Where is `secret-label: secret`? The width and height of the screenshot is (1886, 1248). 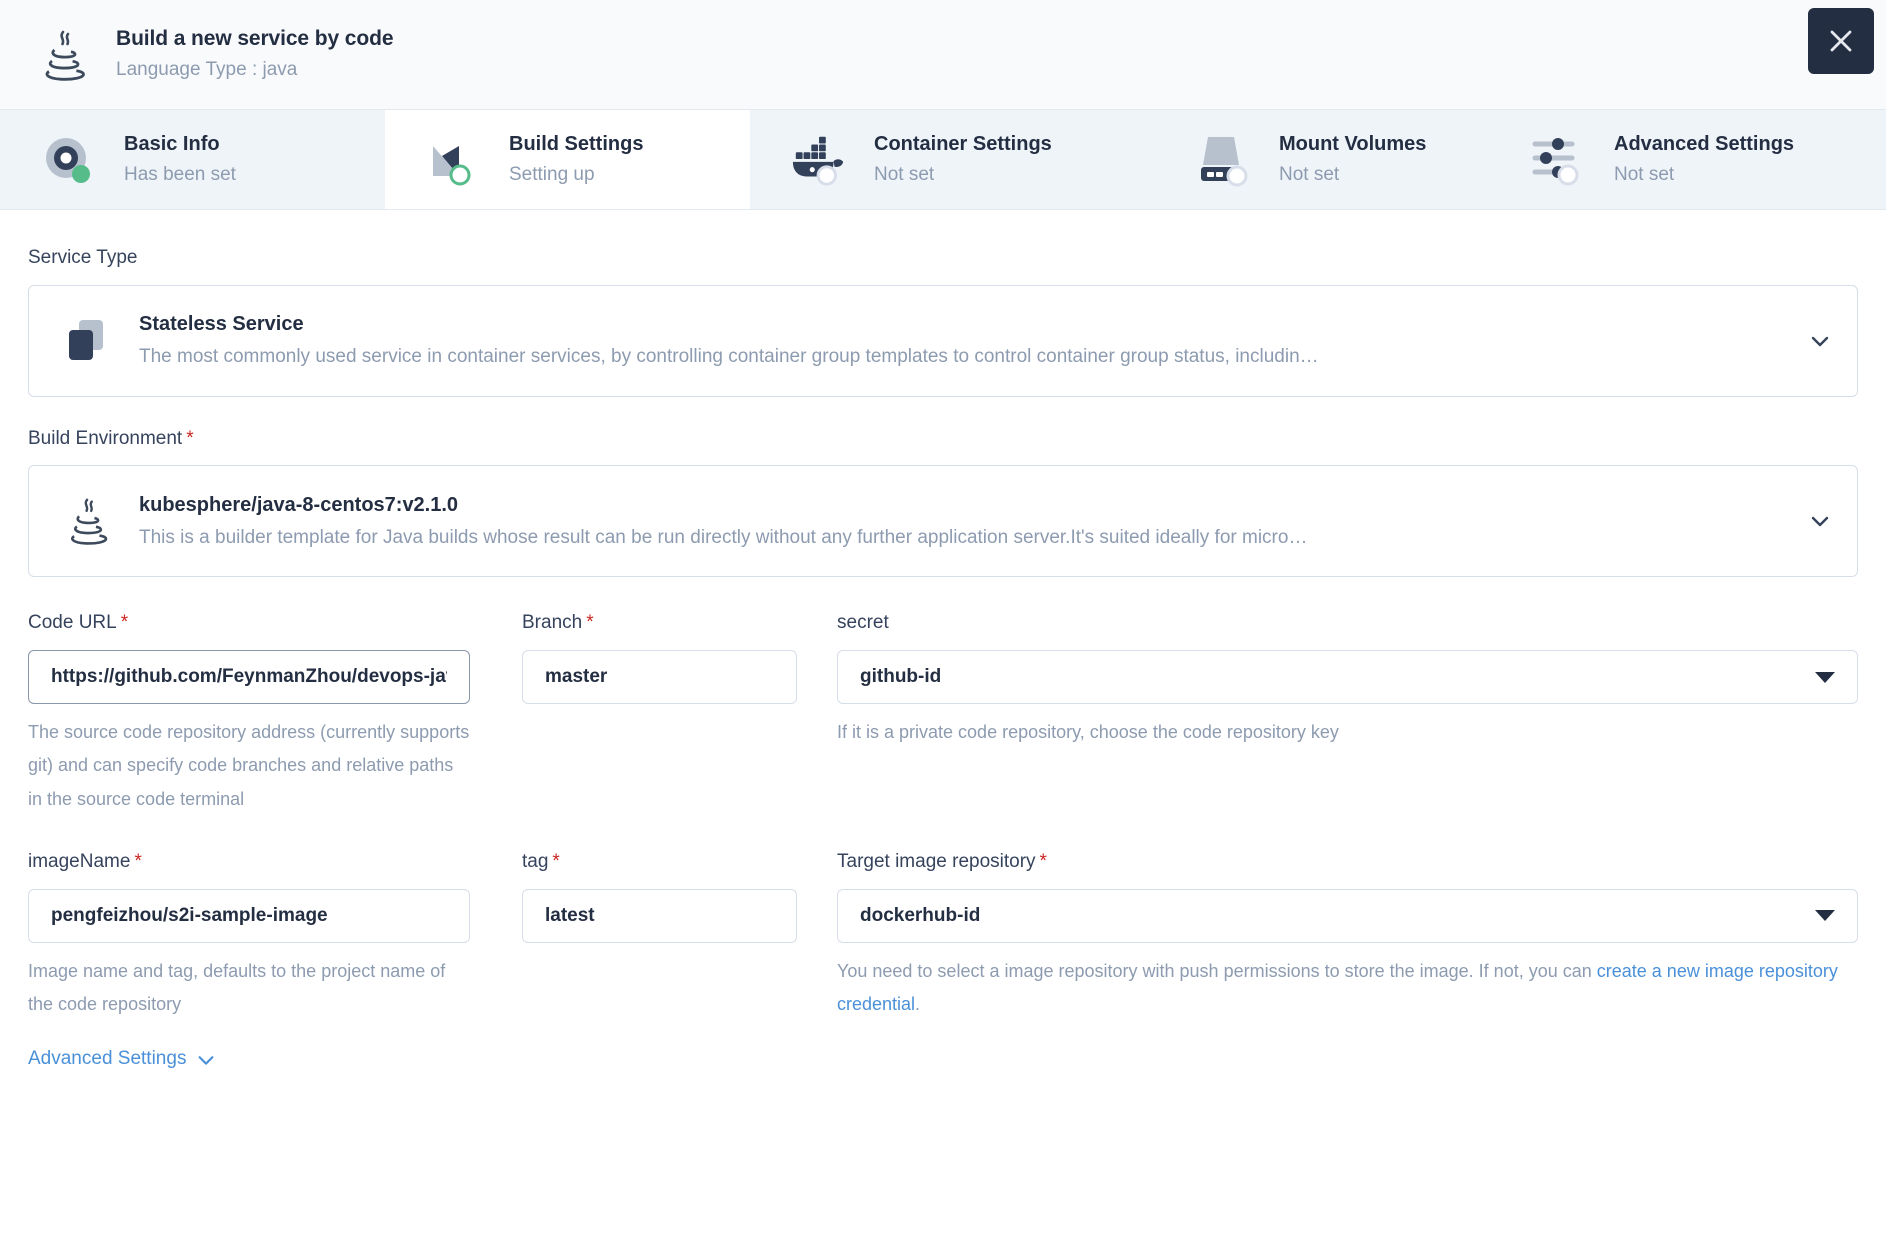 secret-label: secret is located at coordinates (863, 623).